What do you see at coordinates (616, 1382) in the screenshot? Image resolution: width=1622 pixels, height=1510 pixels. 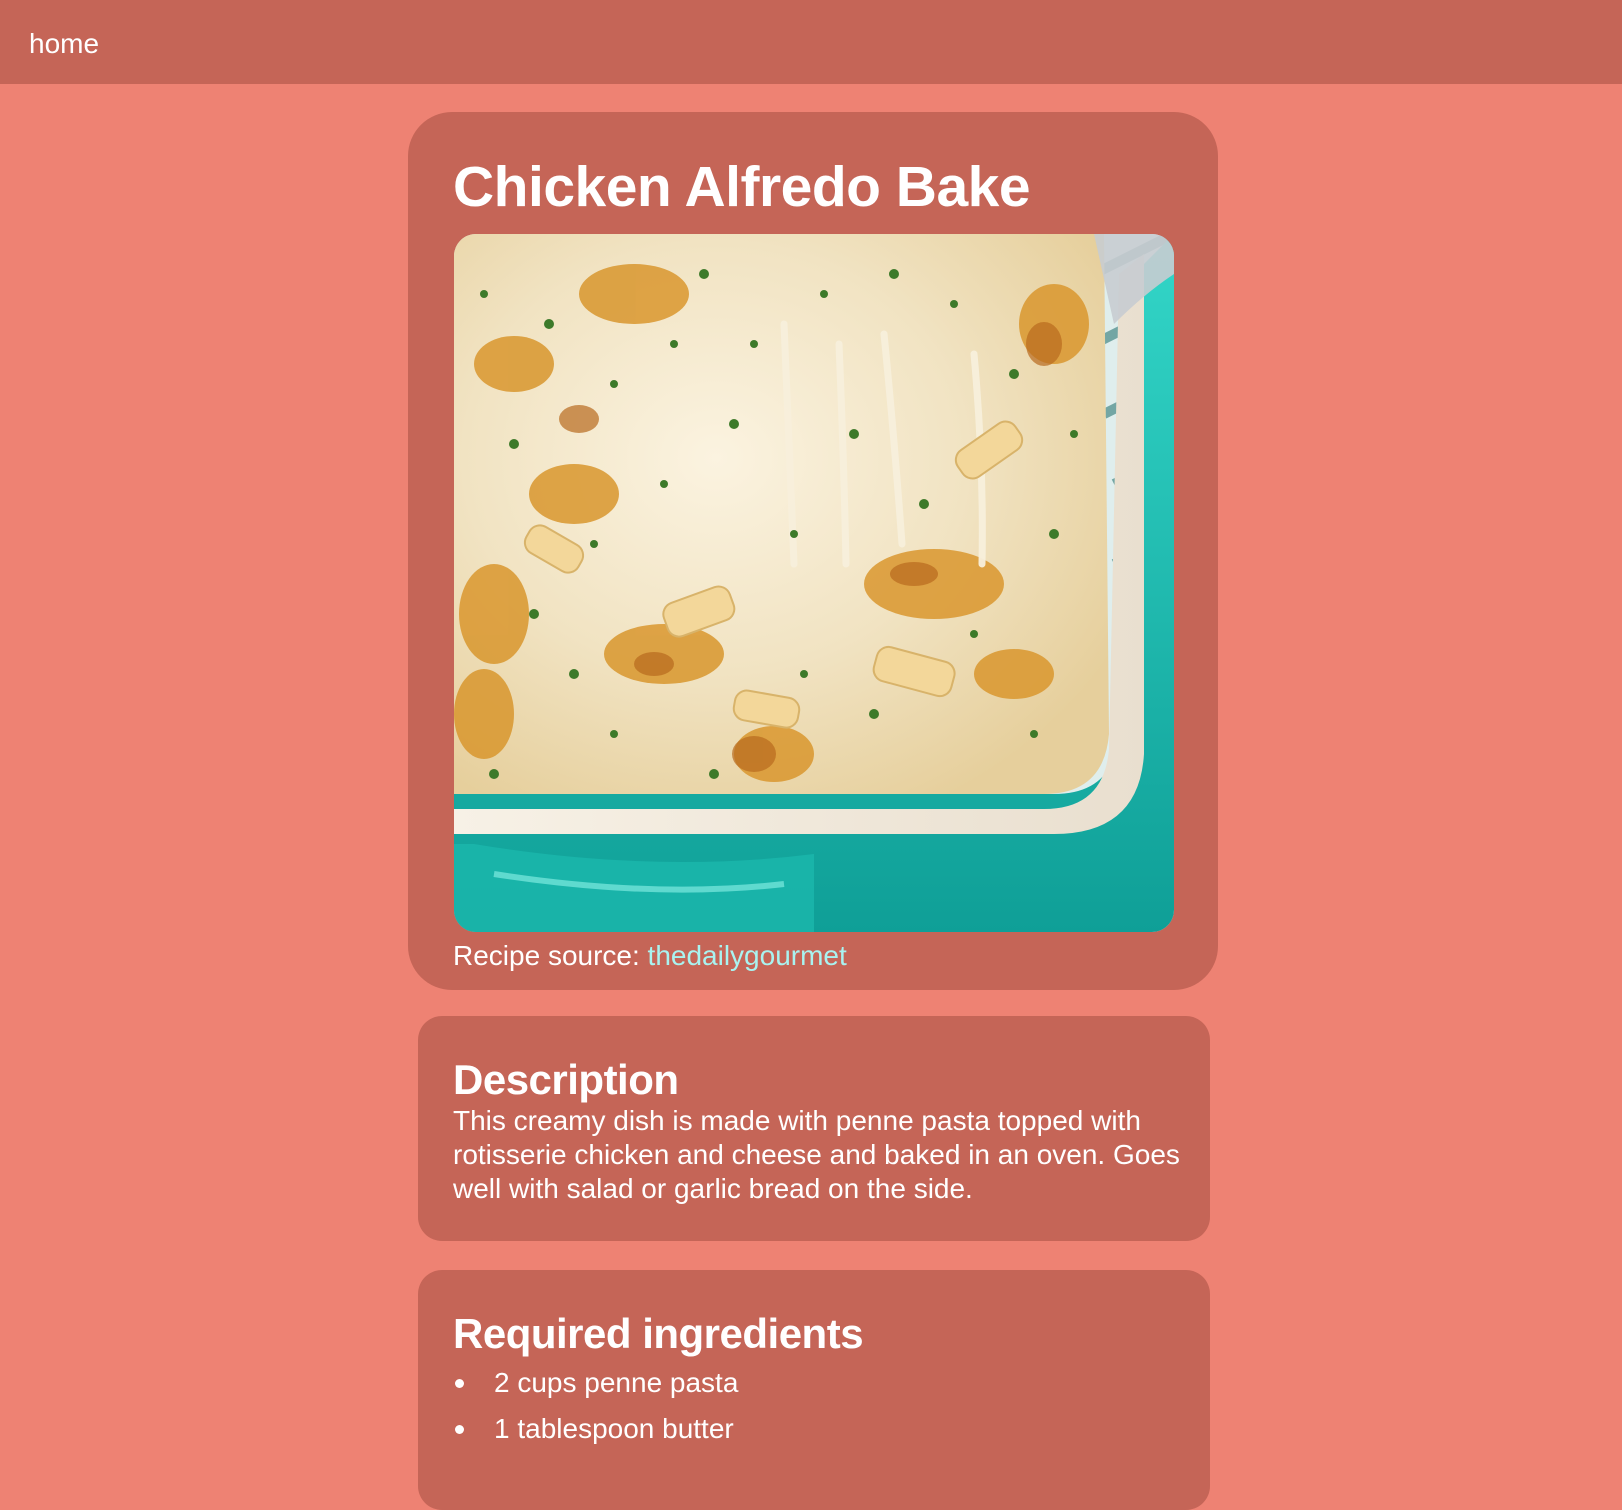 I see `ingredient-text: 2 cups penne pasta` at bounding box center [616, 1382].